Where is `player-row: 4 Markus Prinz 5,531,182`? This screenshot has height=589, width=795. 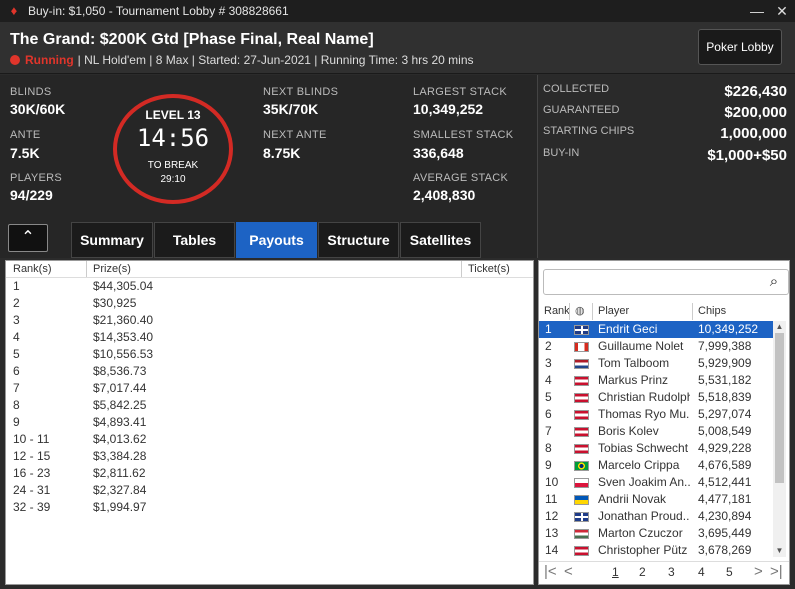
player-row: 4 Markus Prinz 5,531,182 is located at coordinates (656, 380).